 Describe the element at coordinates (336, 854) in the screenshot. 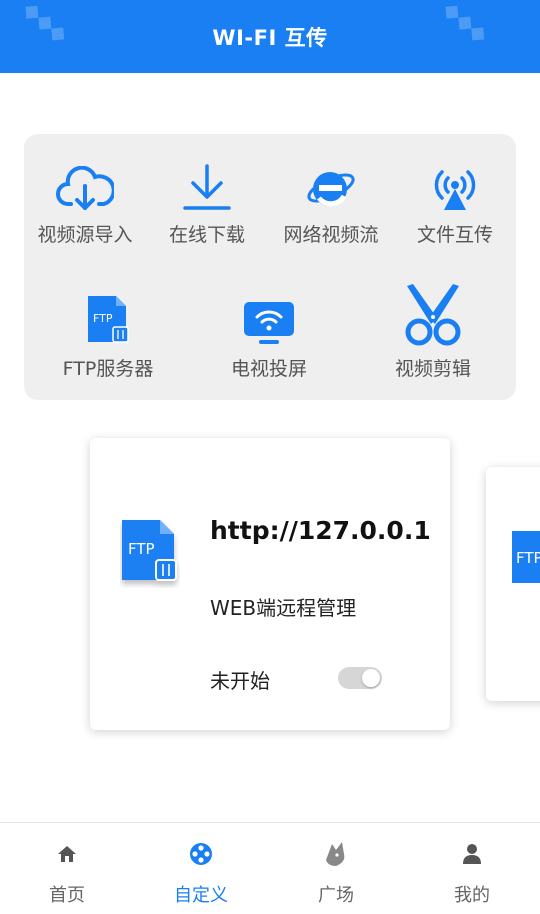

I see `fox-icon` at that location.